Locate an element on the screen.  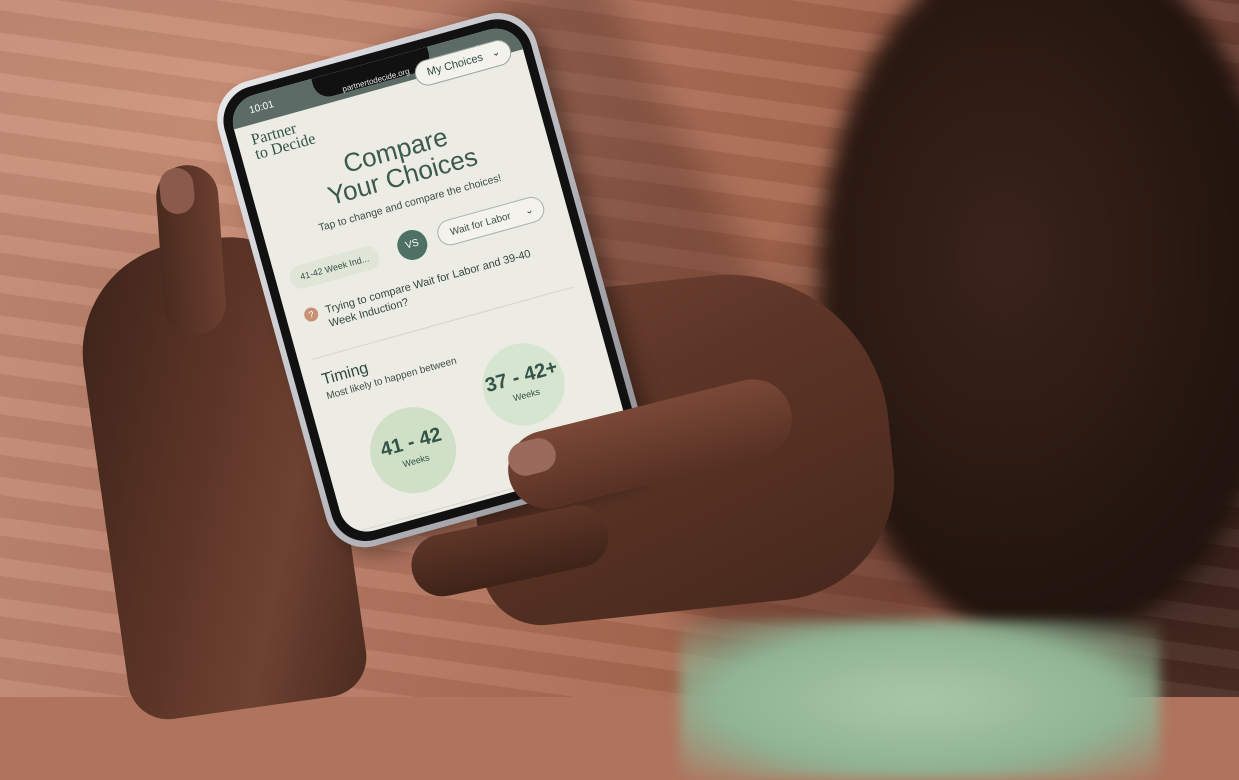
partner-to-decide-logo: Partner to Decide is located at coordinates (283, 140).